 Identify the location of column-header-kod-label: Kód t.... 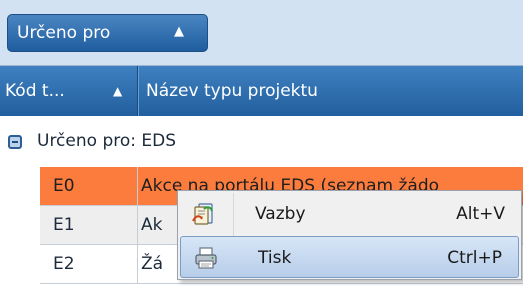
(35, 91).